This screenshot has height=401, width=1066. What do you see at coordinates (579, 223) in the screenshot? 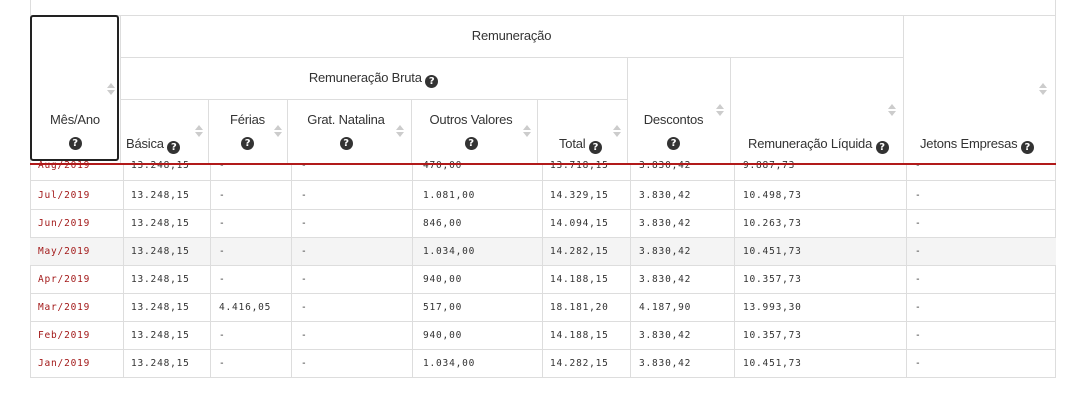
I see `cell-total: 14.094,15` at bounding box center [579, 223].